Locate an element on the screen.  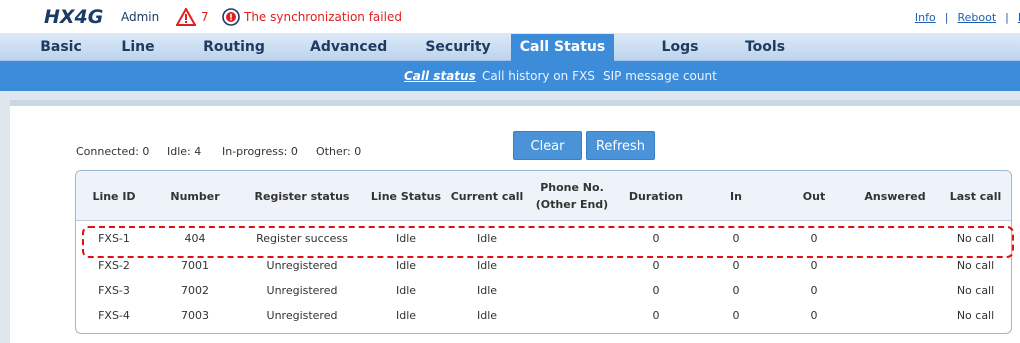
col-last-call: Last call is located at coordinates (975, 196).